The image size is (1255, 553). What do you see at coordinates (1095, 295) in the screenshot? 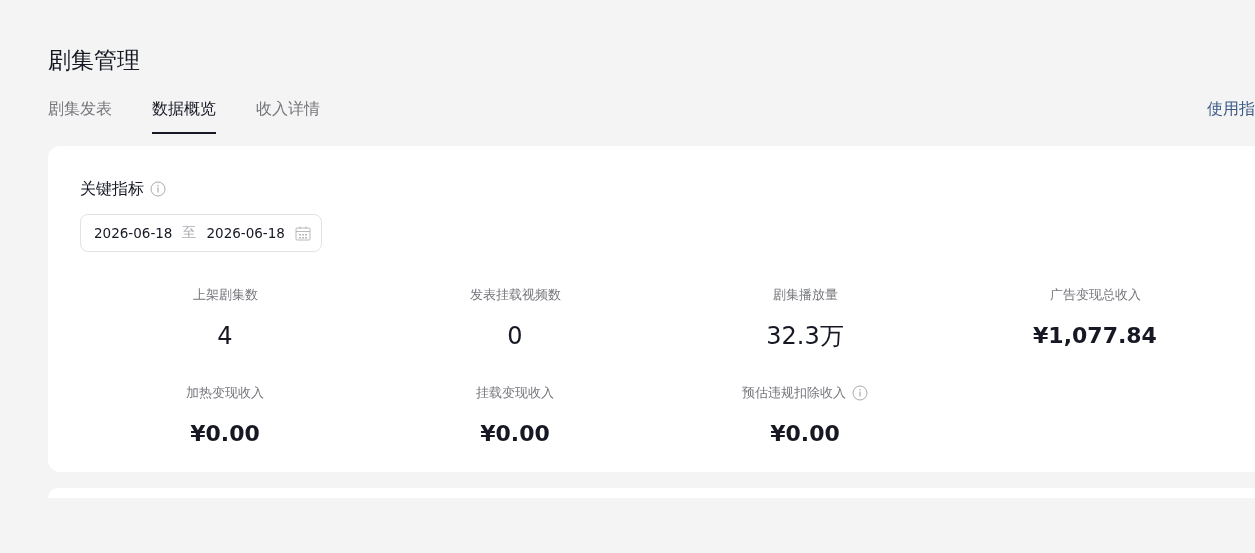
I see `metric-label: 广告变现总收入` at bounding box center [1095, 295].